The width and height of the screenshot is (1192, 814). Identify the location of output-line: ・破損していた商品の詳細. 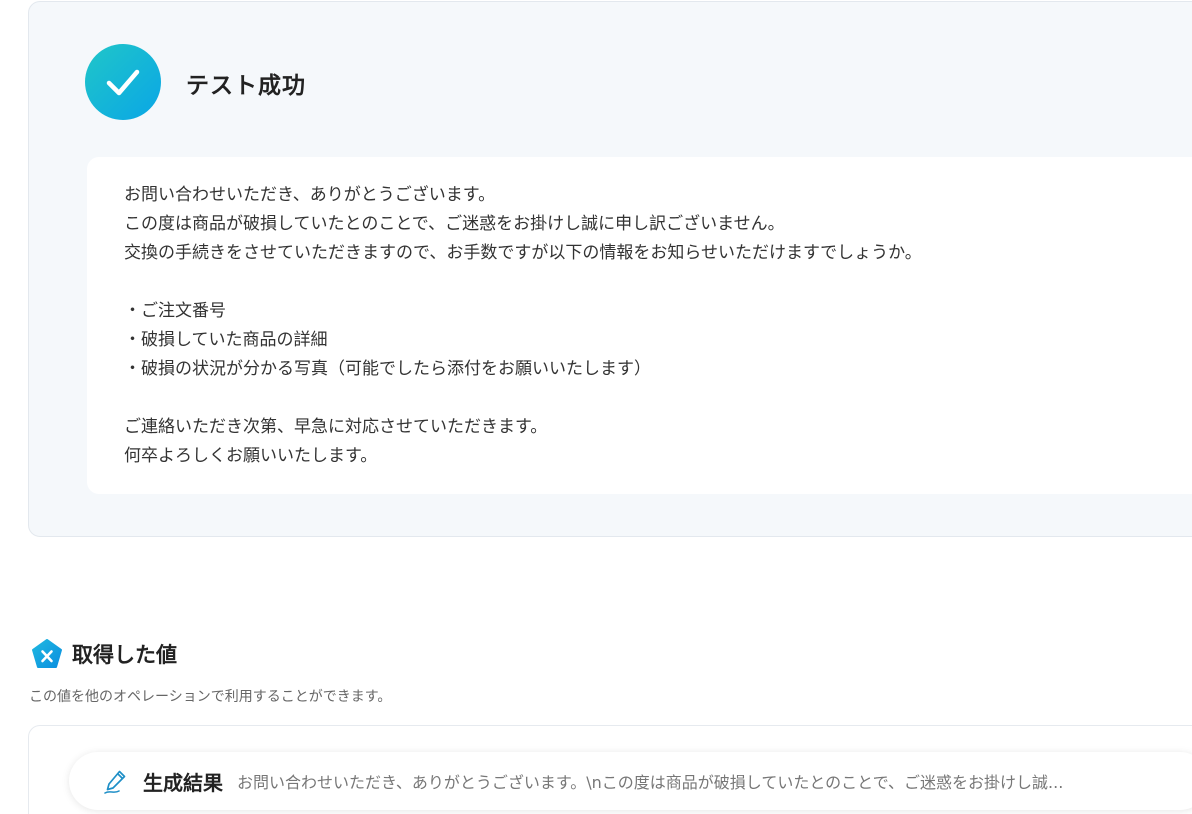
(226, 340).